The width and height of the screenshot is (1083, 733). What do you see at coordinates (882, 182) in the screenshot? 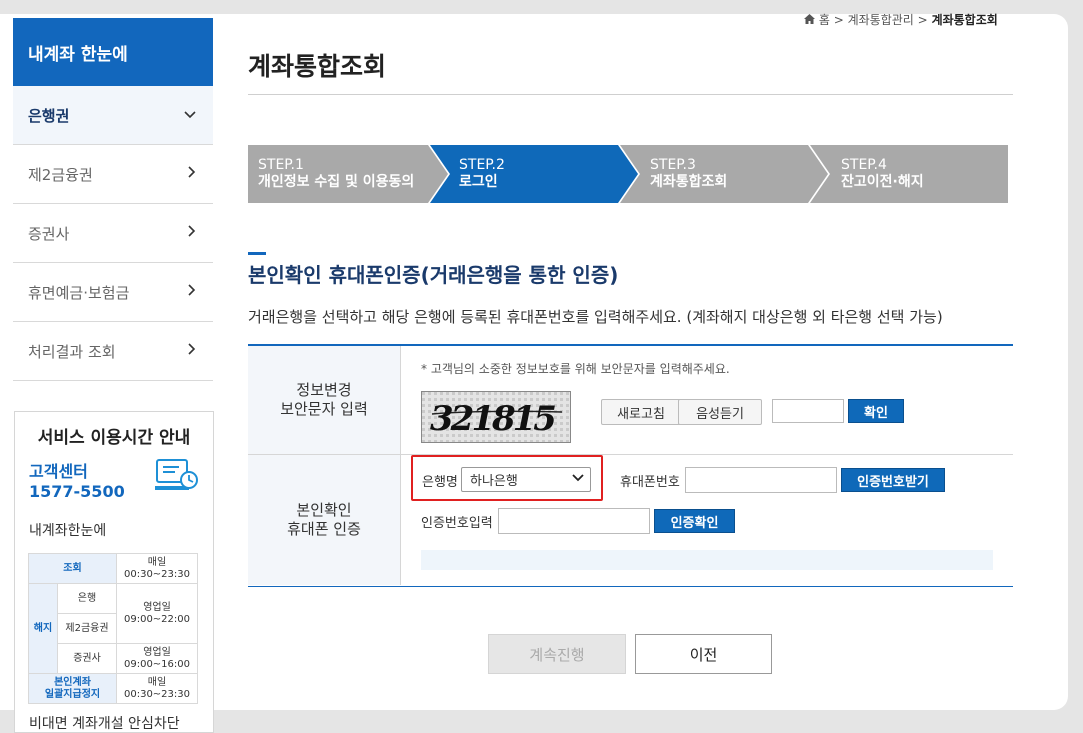
I see `step-title: 잔고이전·해지` at bounding box center [882, 182].